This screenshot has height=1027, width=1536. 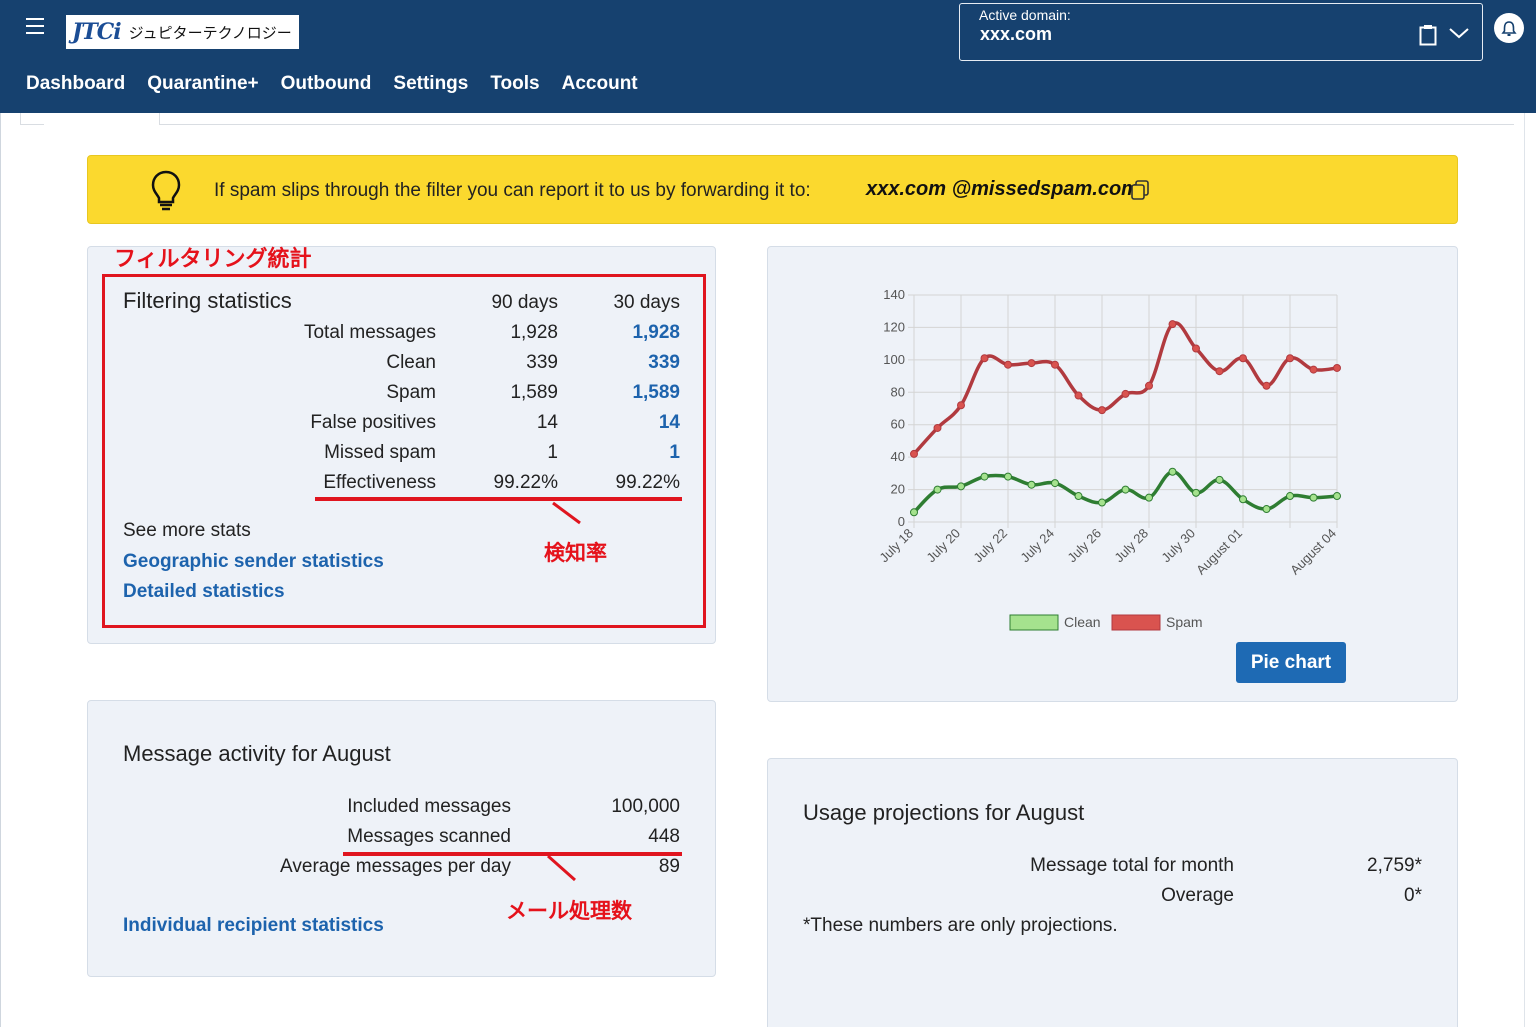 I want to click on usage-note: *These numbers are only projections., so click(x=960, y=925).